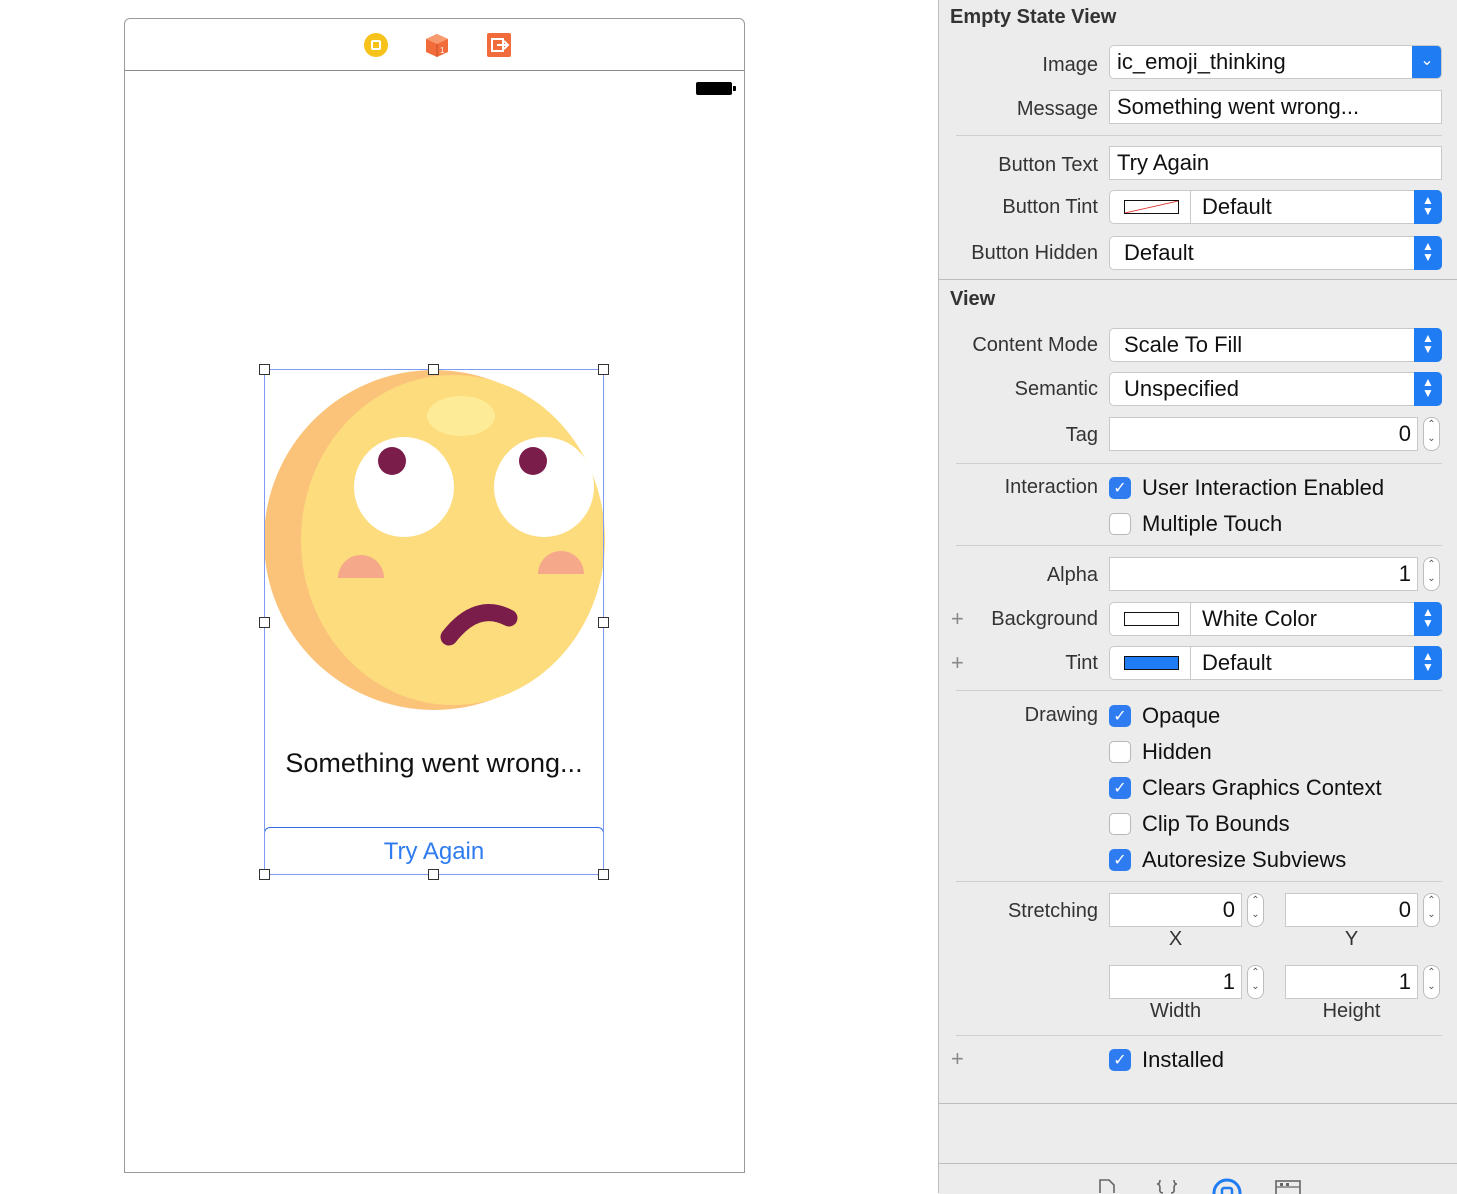 Image resolution: width=1457 pixels, height=1194 pixels. I want to click on media-library-icon, so click(1288, 1186).